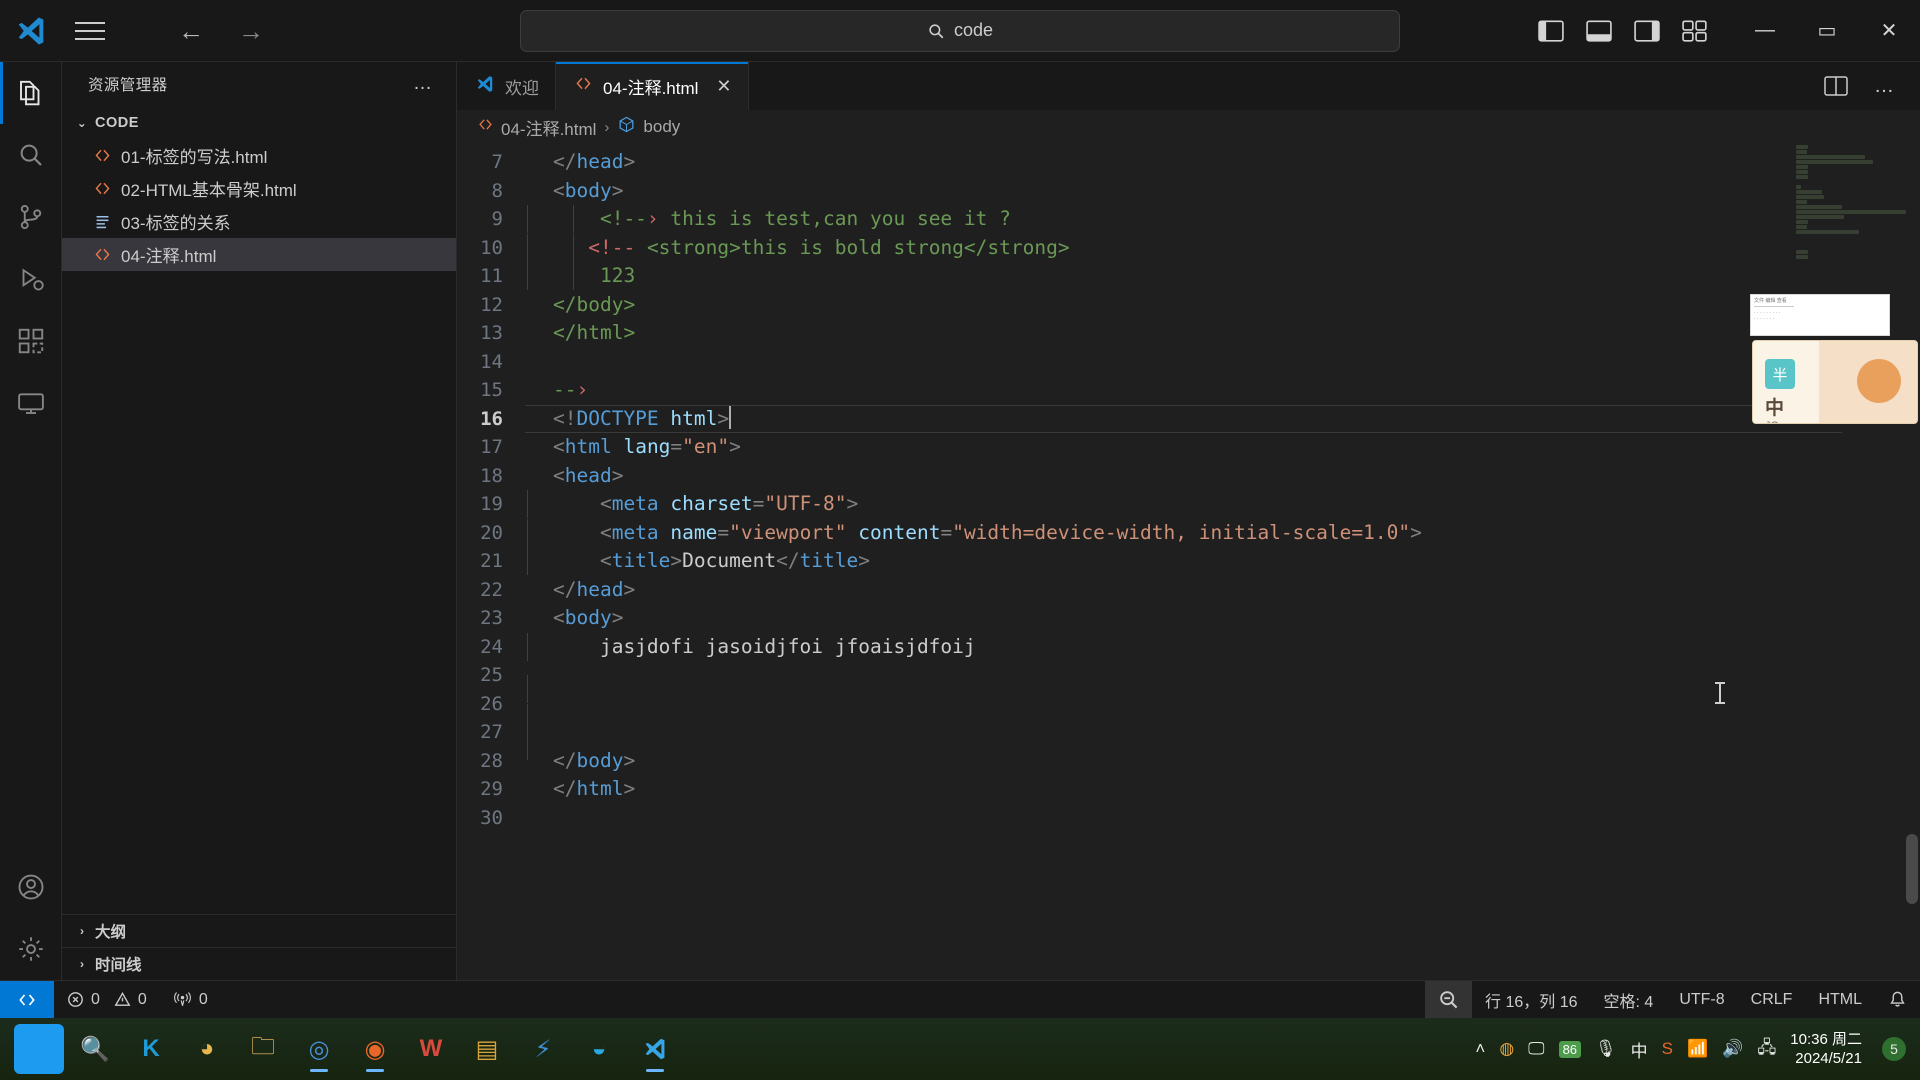 Image resolution: width=1920 pixels, height=1080 pixels. What do you see at coordinates (652, 86) in the screenshot?
I see `tab-04-comment-html: 04-注释.html ✕` at bounding box center [652, 86].